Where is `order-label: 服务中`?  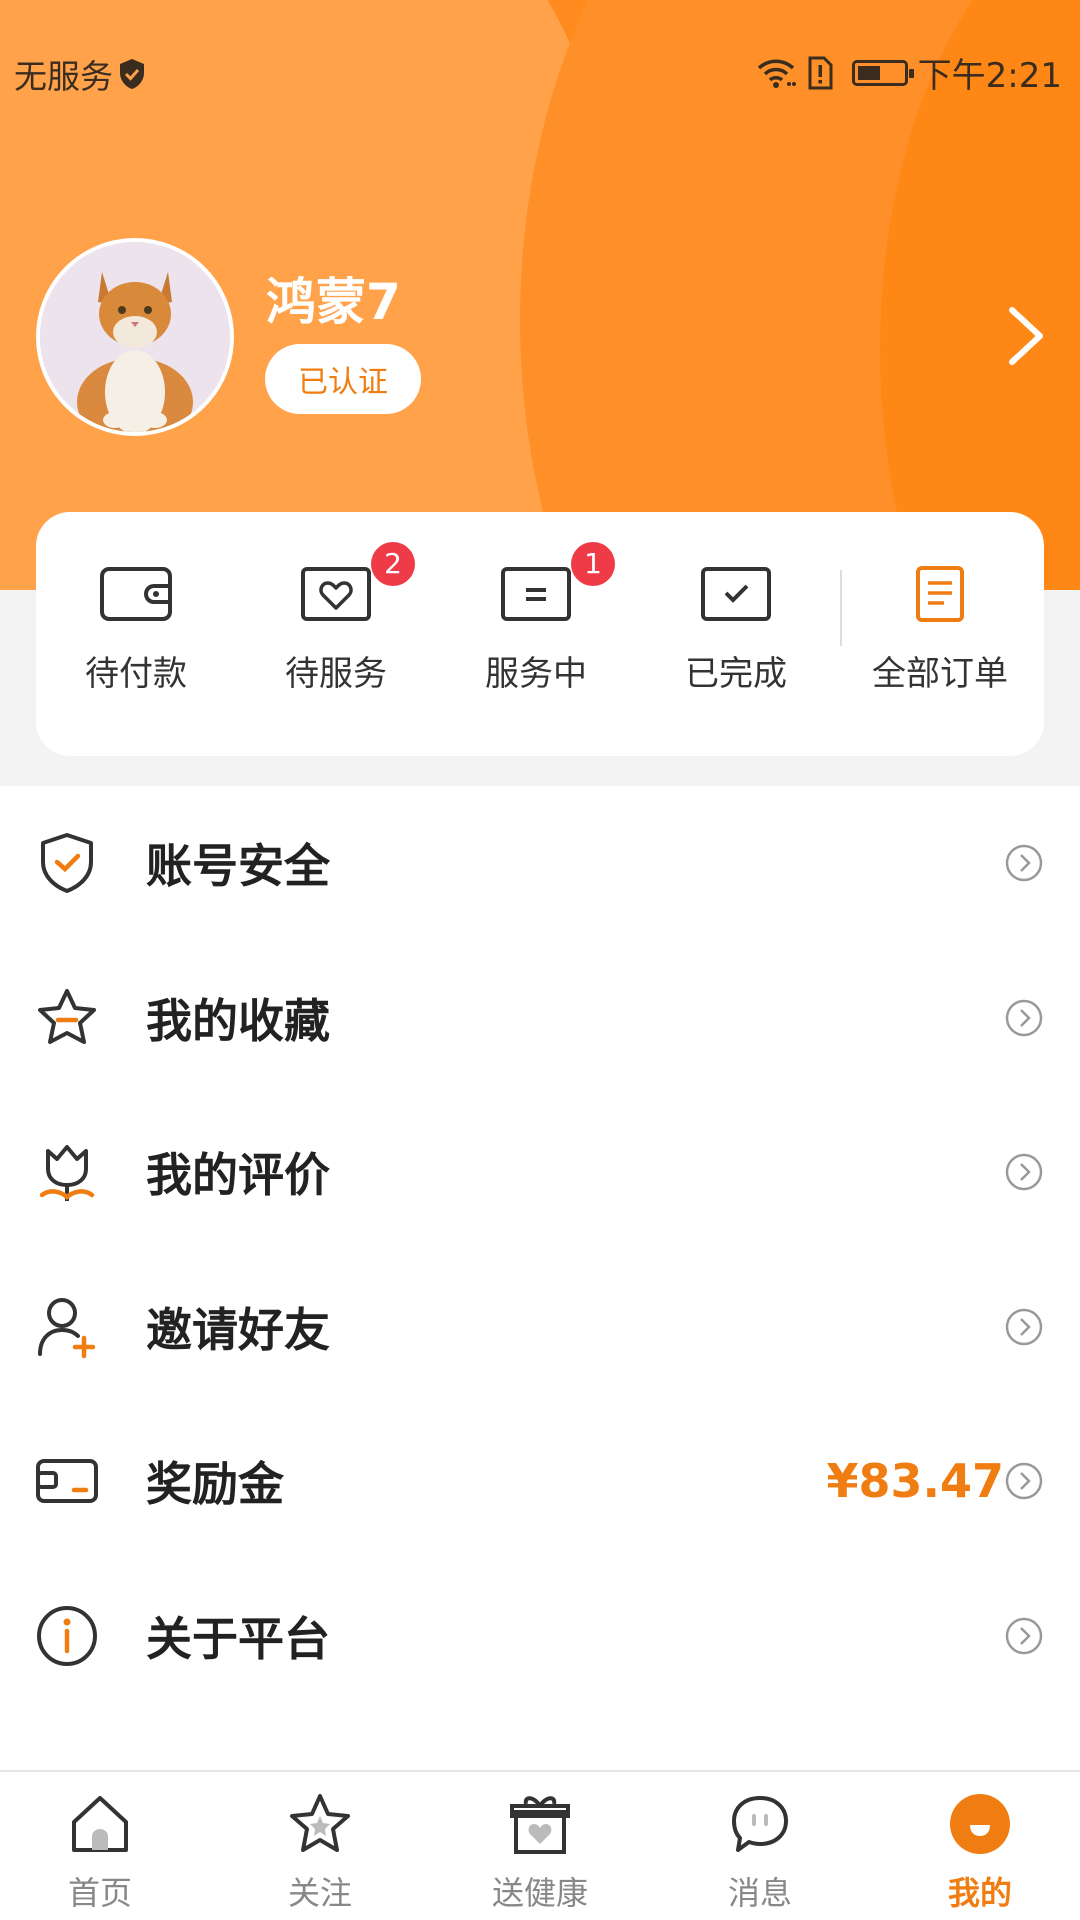 order-label: 服务中 is located at coordinates (536, 674).